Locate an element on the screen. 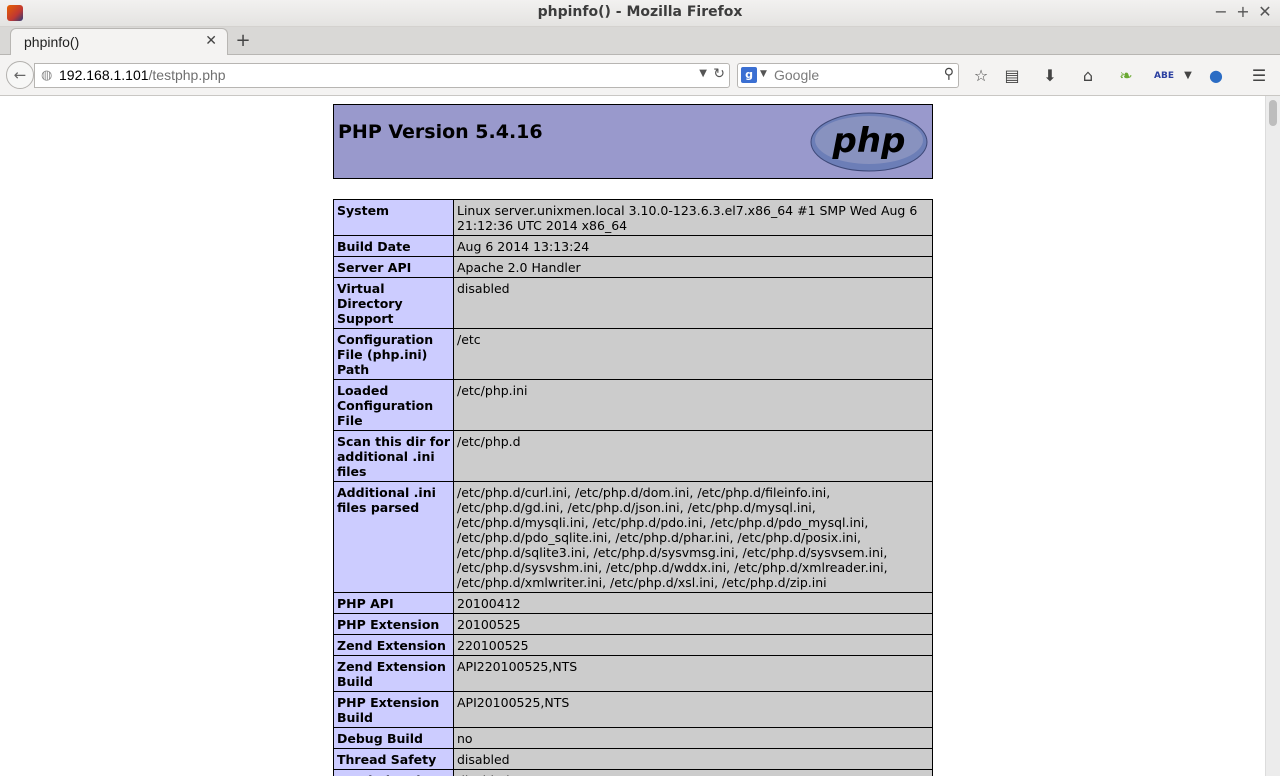  new-tab-icon: + is located at coordinates (243, 40).